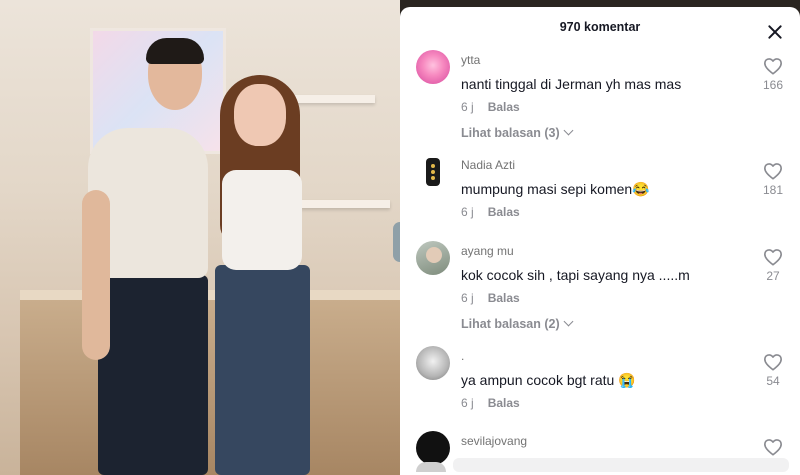  Describe the element at coordinates (396, 242) in the screenshot. I see `side-avatar` at that location.